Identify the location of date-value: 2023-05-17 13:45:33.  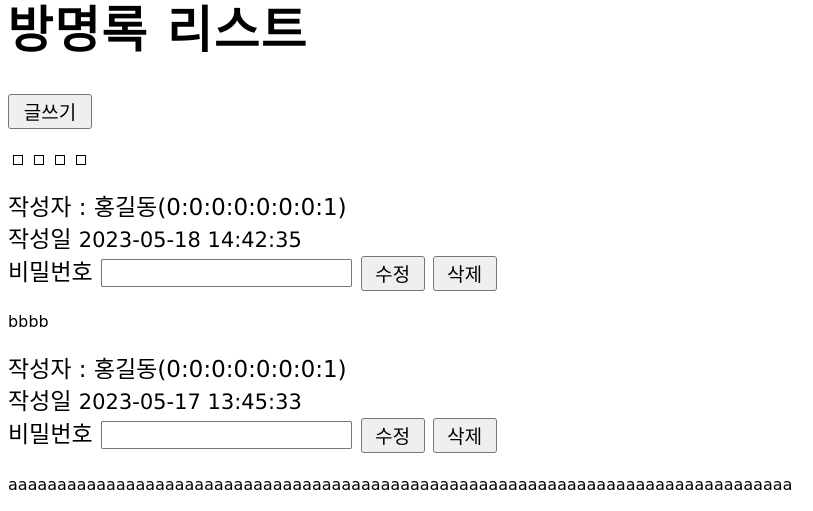
(190, 402).